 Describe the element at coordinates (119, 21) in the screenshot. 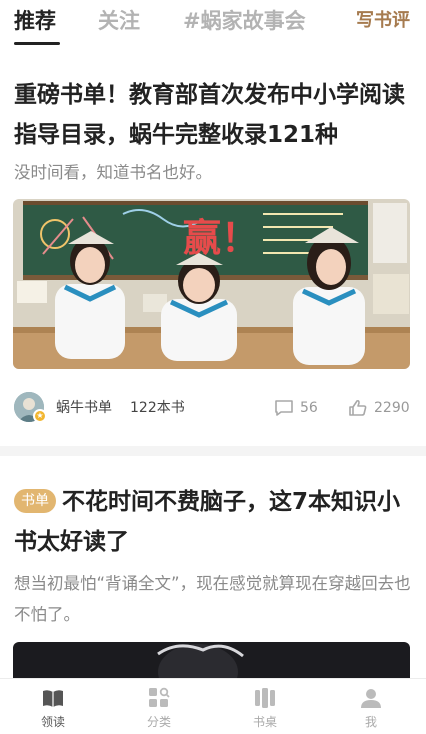

I see `tab-follow: 关注` at that location.